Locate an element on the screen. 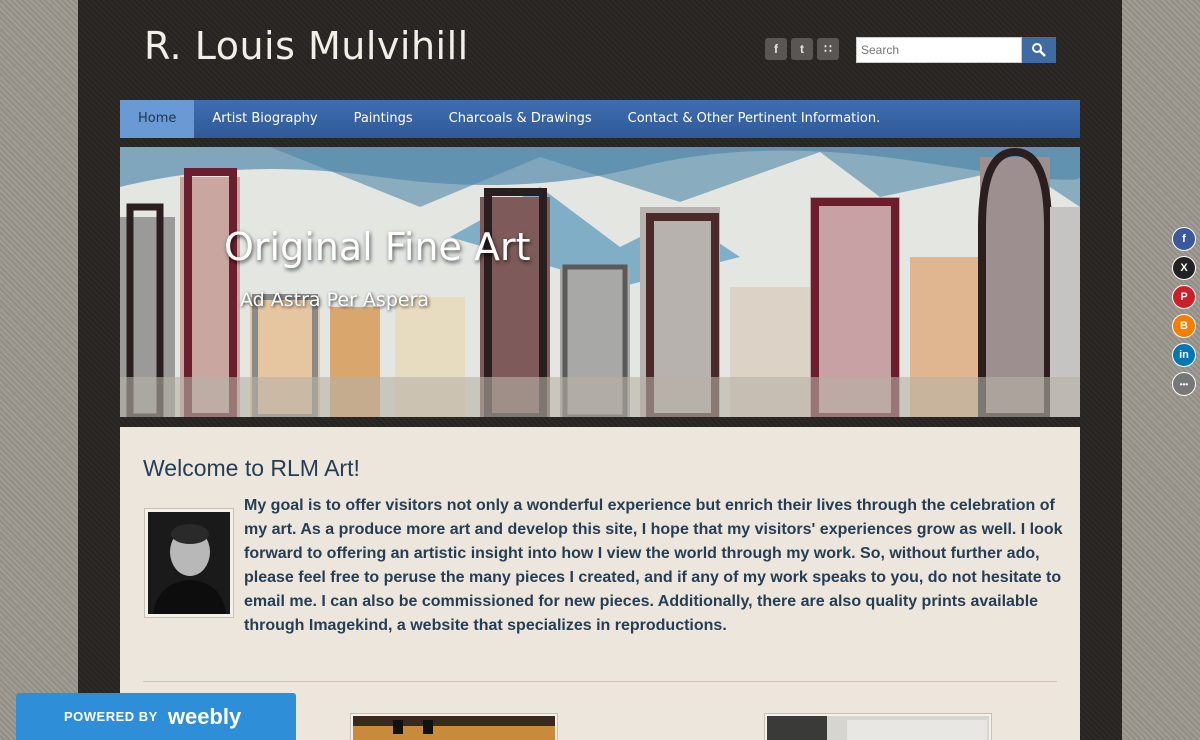  content-divider is located at coordinates (600, 681).